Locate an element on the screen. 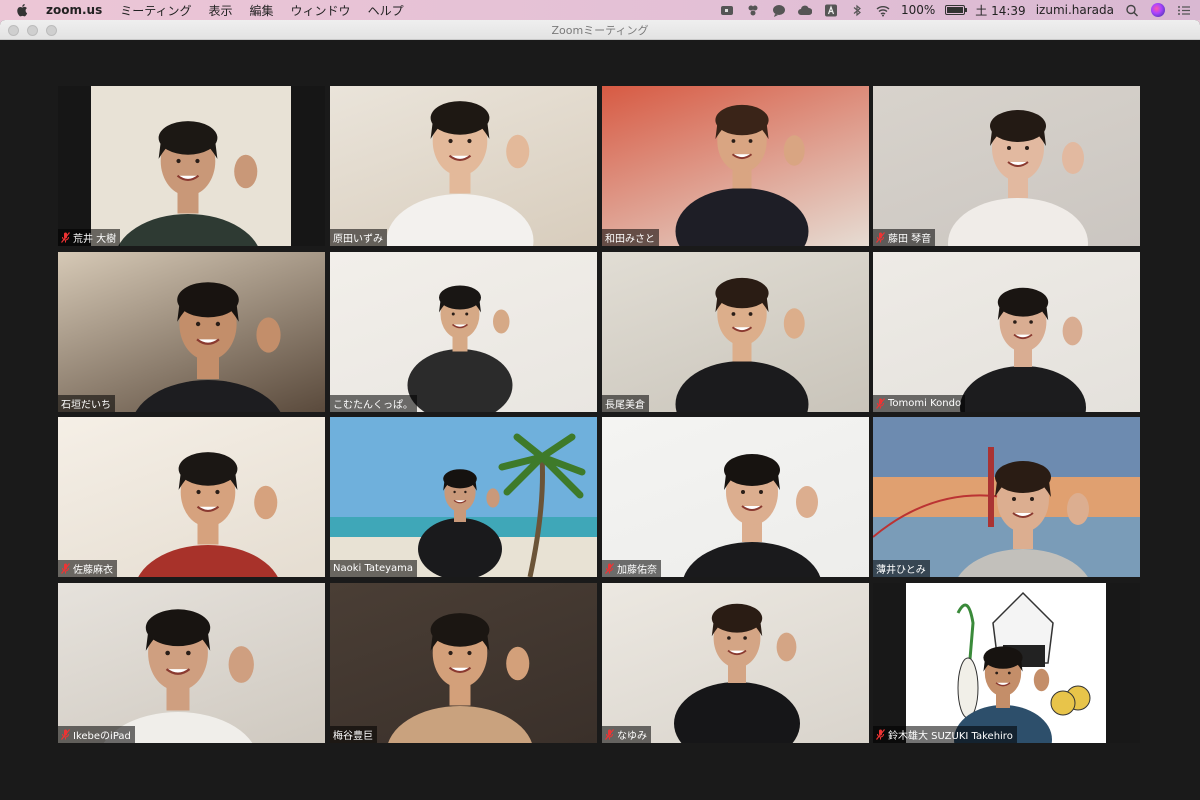 Image resolution: width=1200 pixels, height=800 pixels. minimize-window-button is located at coordinates (32, 30).